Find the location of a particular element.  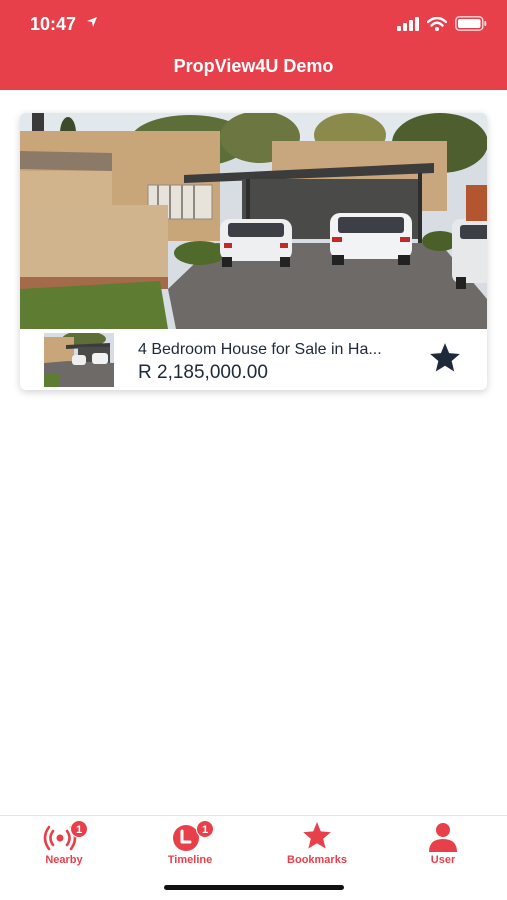

listing-thumbnail is located at coordinates (79, 360).